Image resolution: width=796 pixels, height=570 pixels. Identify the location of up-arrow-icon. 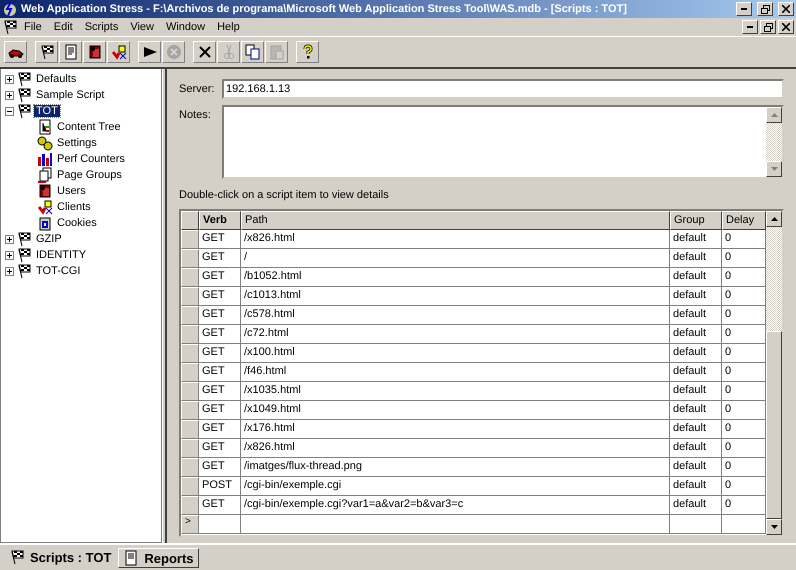
(774, 115).